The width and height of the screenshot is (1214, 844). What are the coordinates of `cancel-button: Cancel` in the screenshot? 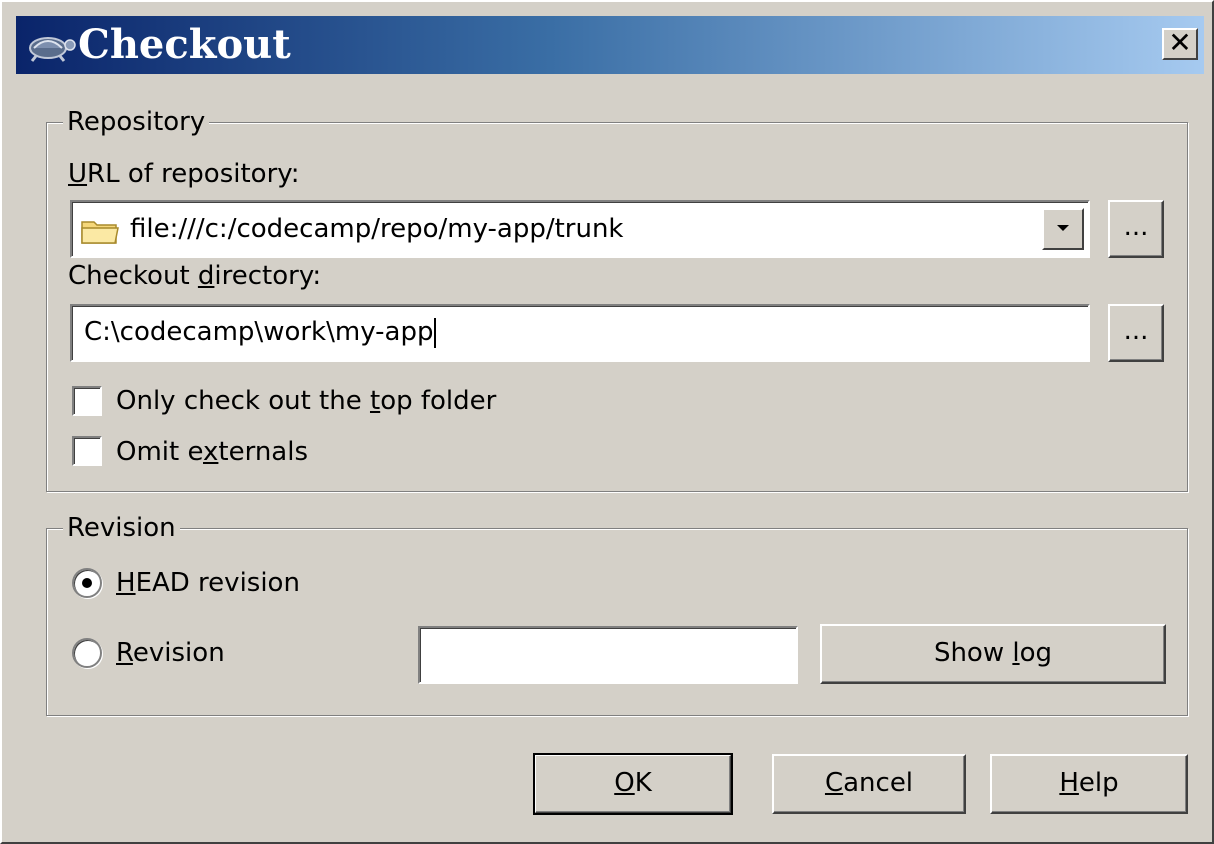 It's located at (869, 784).